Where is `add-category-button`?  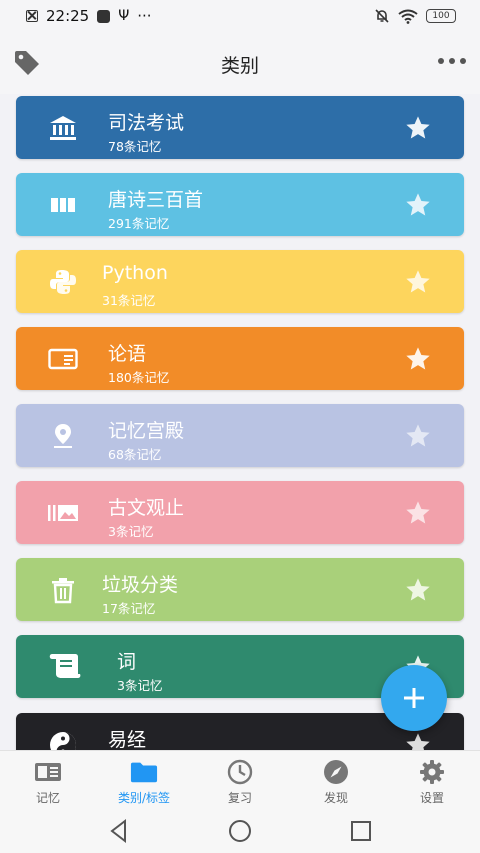
add-category-button is located at coordinates (414, 698).